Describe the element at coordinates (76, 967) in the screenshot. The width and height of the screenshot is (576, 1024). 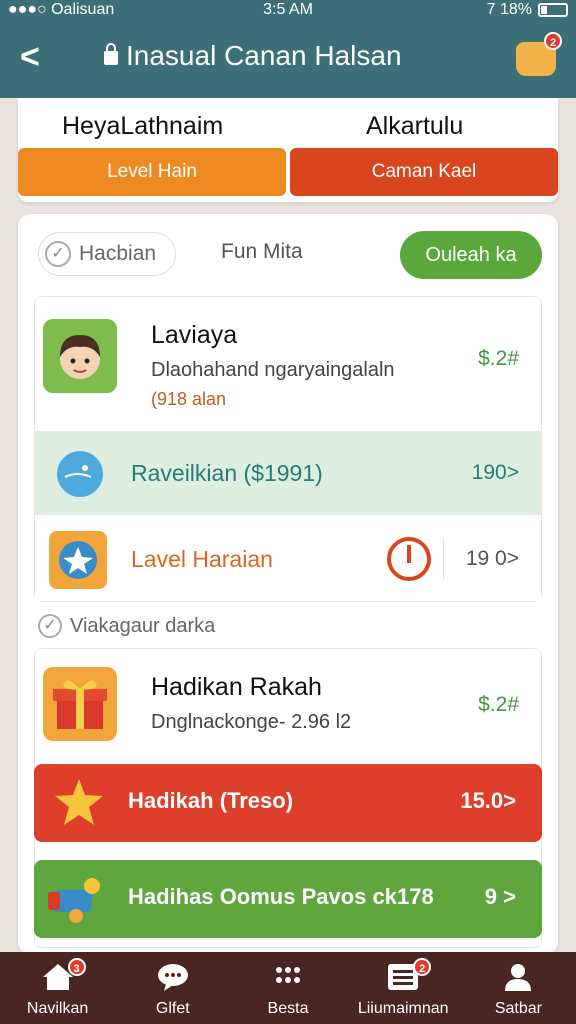
I see `nav-badge: 3` at that location.